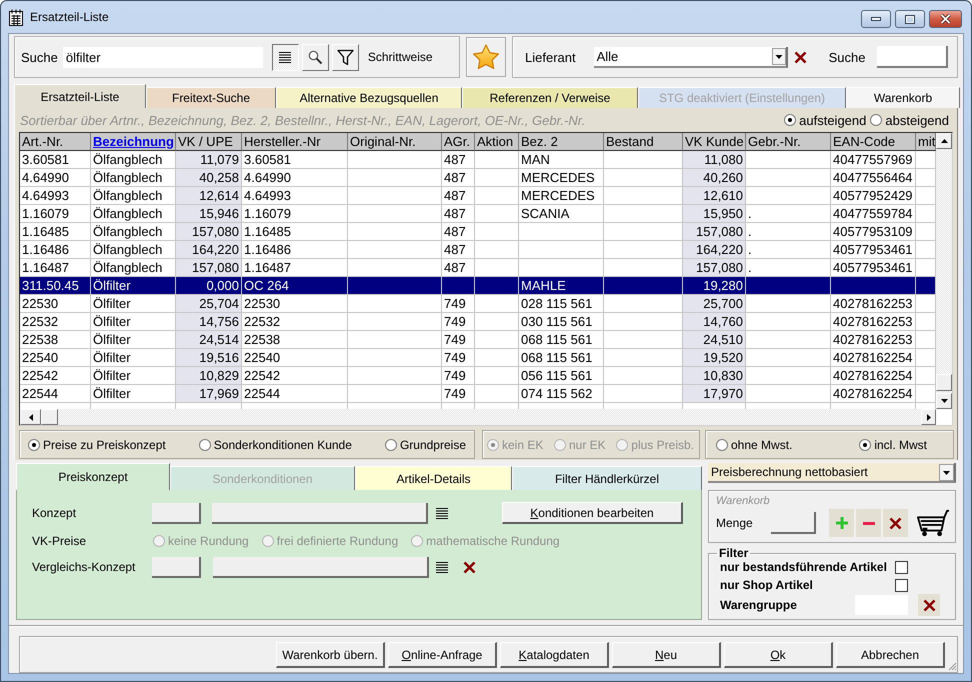 The height and width of the screenshot is (682, 972). I want to click on column-header: VK / UPE, so click(209, 142).